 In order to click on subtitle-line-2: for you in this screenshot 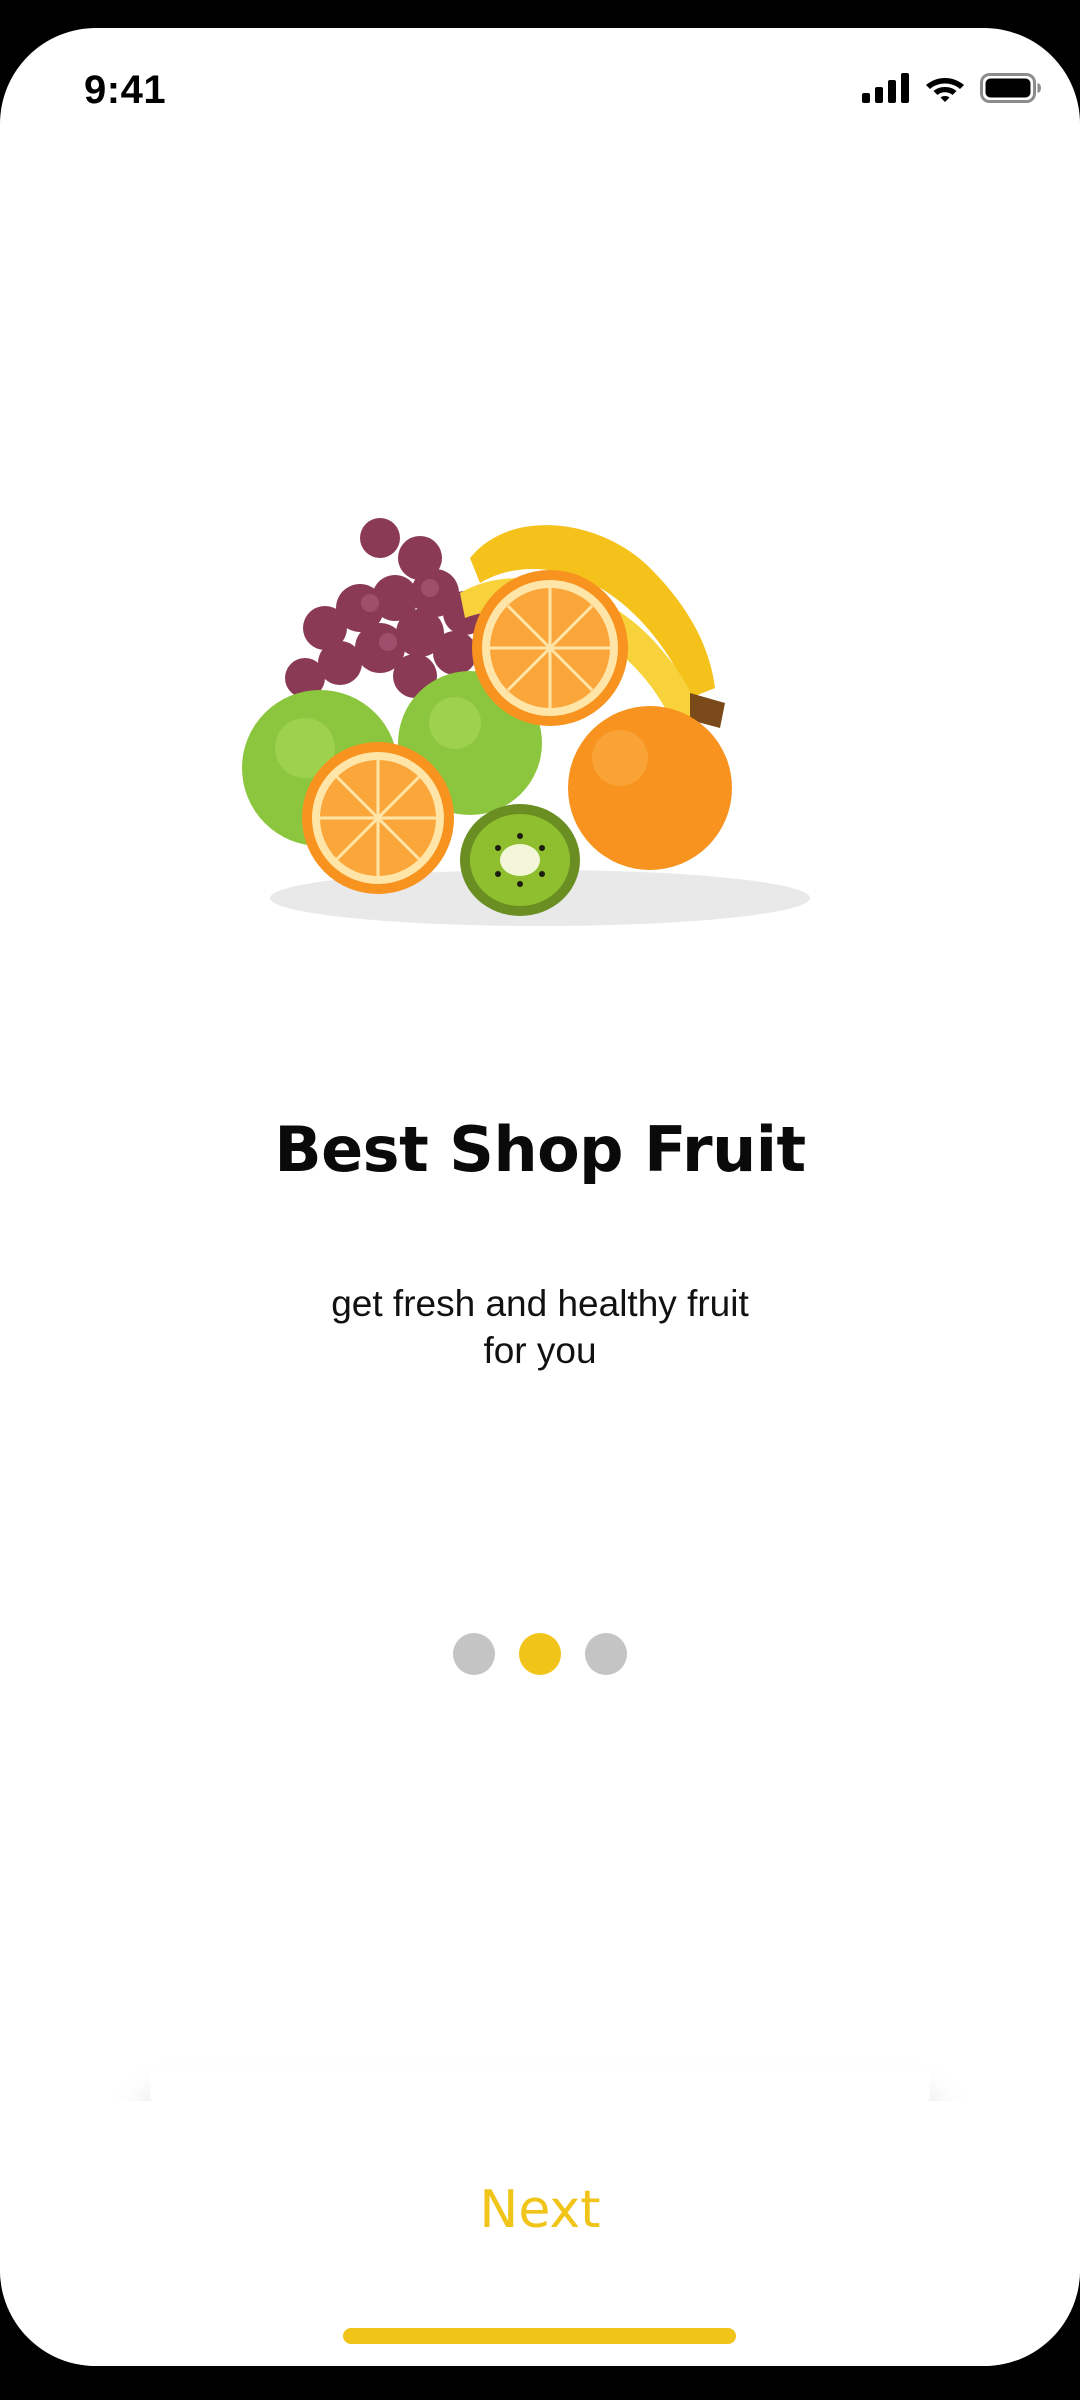, I will do `click(540, 1350)`.